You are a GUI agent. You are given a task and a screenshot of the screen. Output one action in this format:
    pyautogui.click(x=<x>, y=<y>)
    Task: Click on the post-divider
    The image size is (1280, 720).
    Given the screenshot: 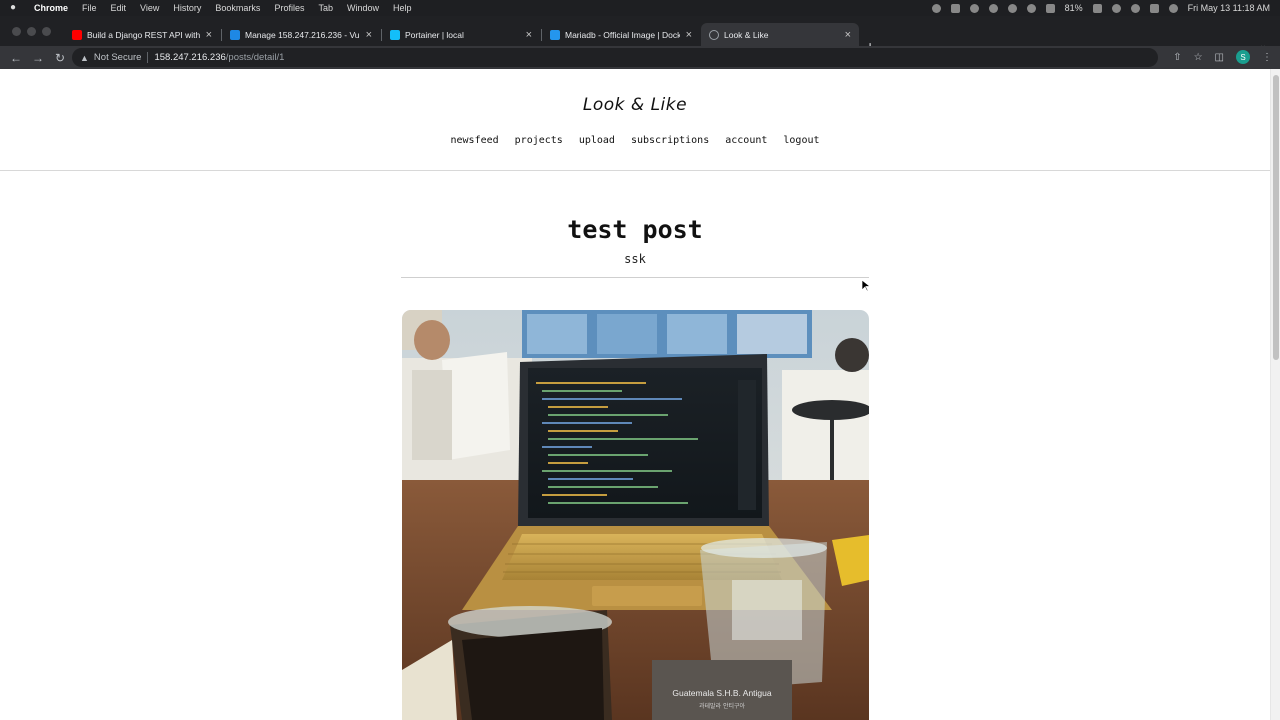 What is the action you would take?
    pyautogui.click(x=635, y=277)
    